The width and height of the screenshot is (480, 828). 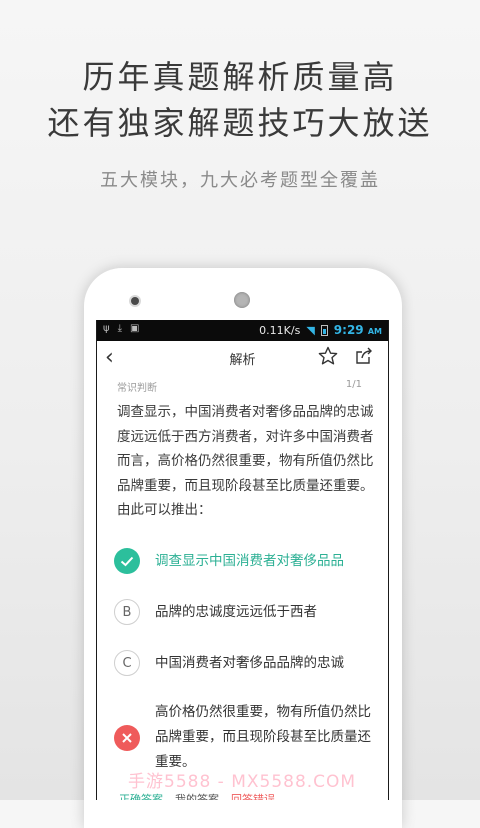 I want to click on phone-speaker, so click(x=242, y=300).